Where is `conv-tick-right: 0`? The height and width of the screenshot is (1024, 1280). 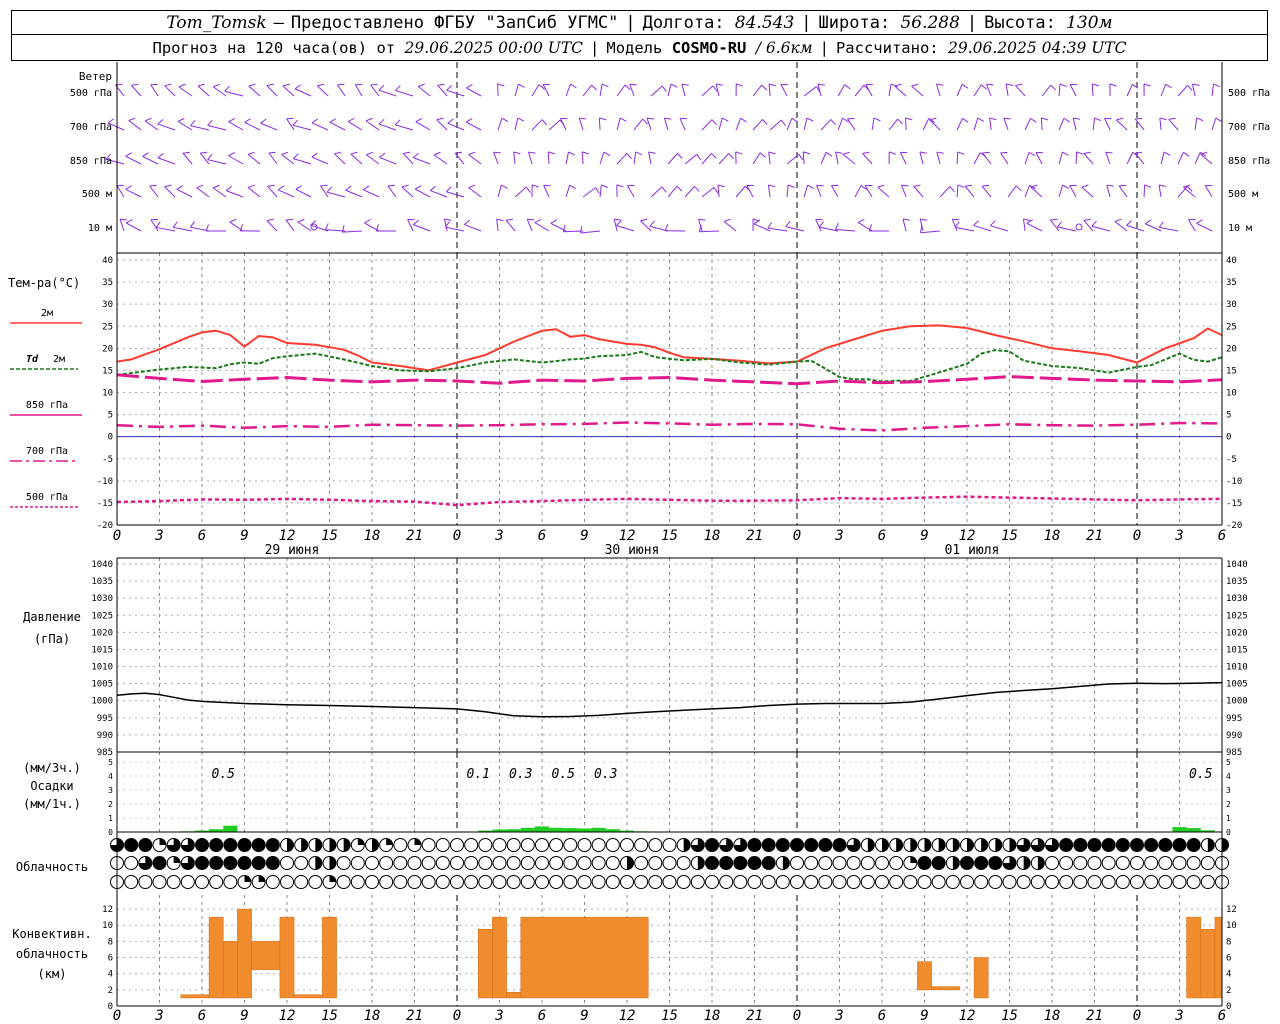 conv-tick-right: 0 is located at coordinates (1228, 1007).